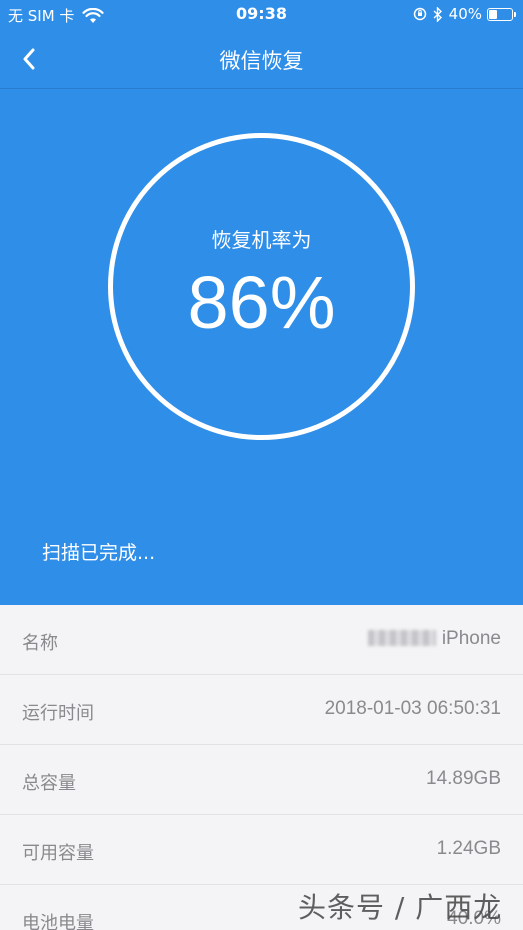  I want to click on info-row-free-capacity: 可用容量 1.24GB, so click(261, 850).